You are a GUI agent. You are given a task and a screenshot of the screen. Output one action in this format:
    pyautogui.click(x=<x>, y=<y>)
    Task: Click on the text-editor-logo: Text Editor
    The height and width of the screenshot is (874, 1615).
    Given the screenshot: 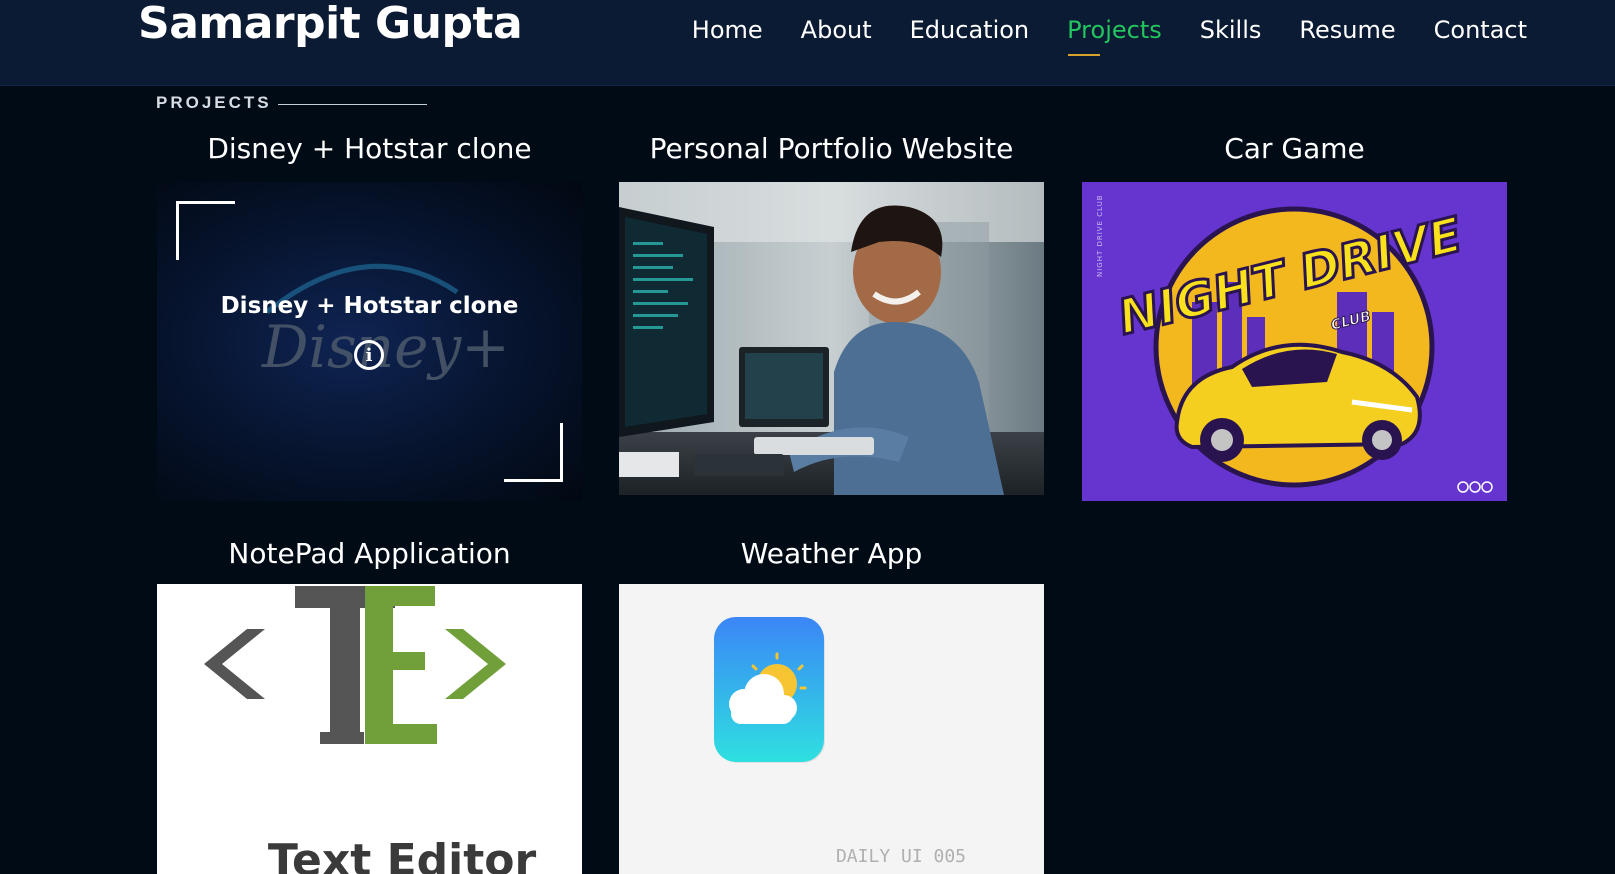 What is the action you would take?
    pyautogui.click(x=369, y=729)
    